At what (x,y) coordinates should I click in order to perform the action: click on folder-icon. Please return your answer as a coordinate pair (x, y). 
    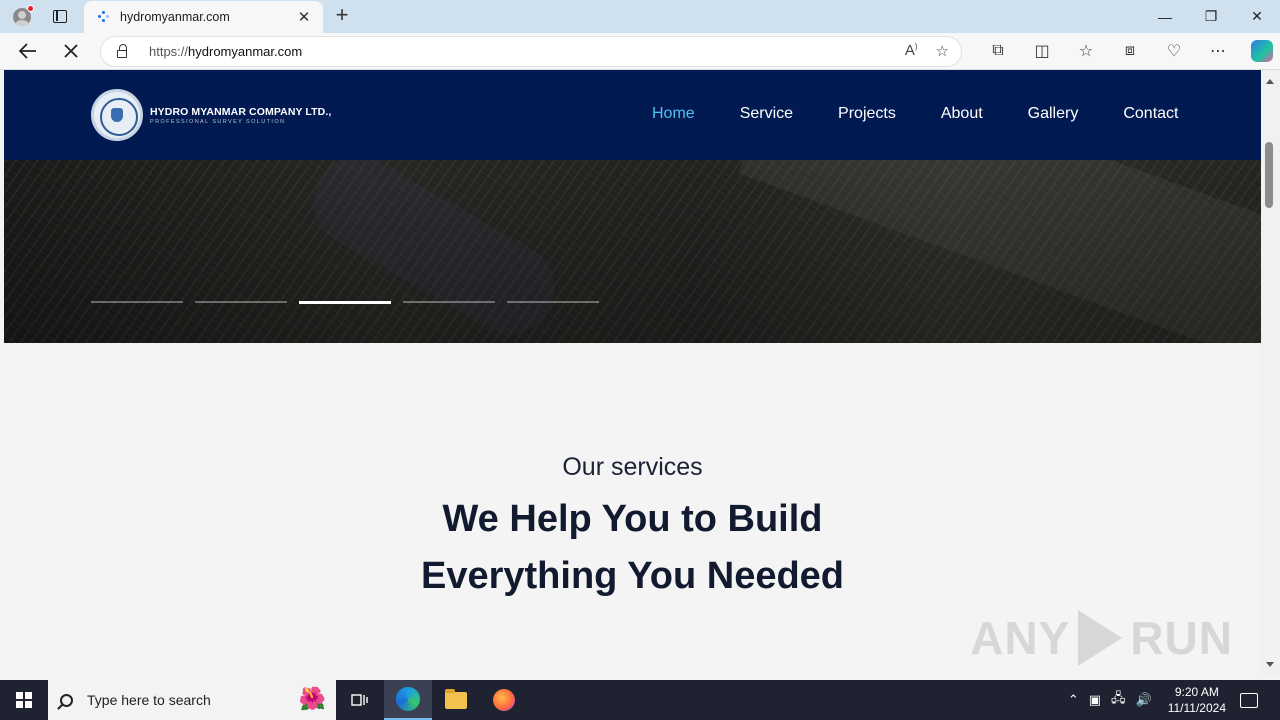
    Looking at the image, I should click on (456, 698).